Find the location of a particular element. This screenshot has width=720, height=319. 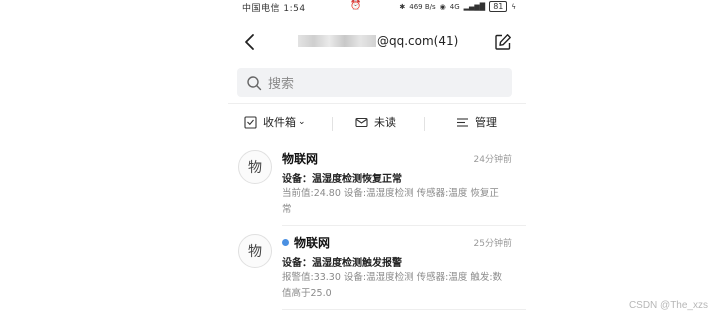

manage-filter: 管理 is located at coordinates (476, 122).